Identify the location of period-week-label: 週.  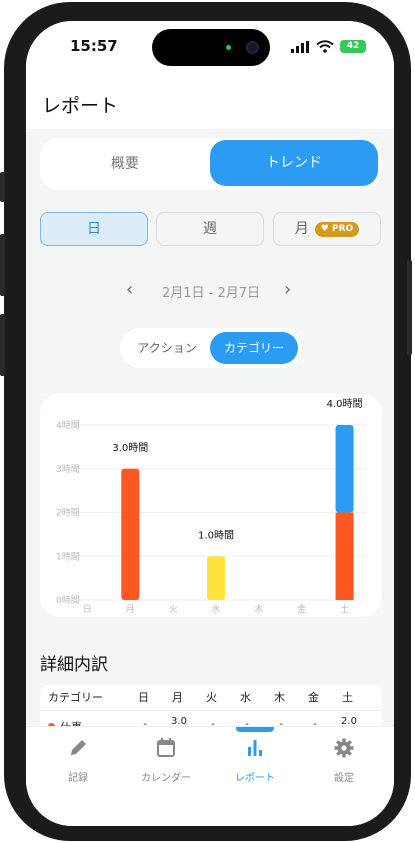
(210, 229).